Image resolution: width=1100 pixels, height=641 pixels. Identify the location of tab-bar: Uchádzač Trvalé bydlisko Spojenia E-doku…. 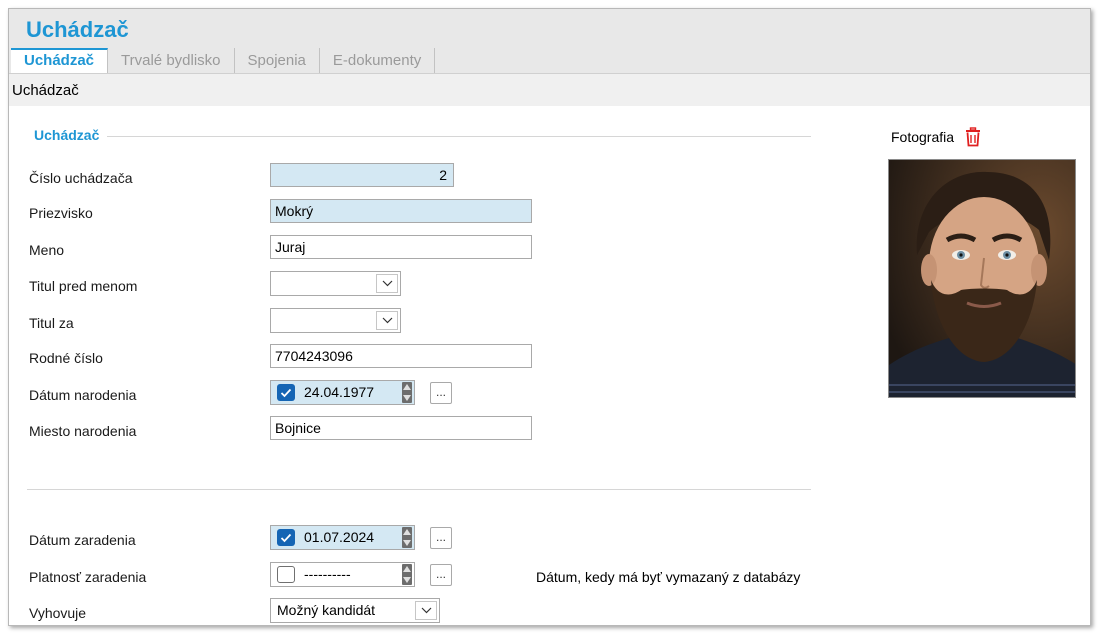
(223, 61).